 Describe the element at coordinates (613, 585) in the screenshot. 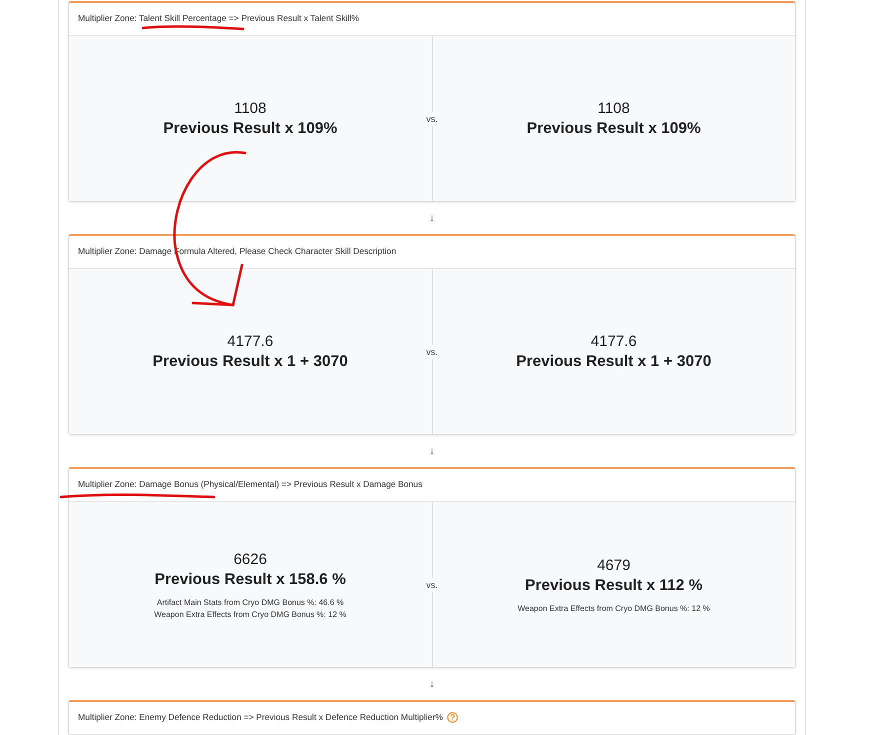

I see `result-formula: Previous Result x 112 %` at that location.